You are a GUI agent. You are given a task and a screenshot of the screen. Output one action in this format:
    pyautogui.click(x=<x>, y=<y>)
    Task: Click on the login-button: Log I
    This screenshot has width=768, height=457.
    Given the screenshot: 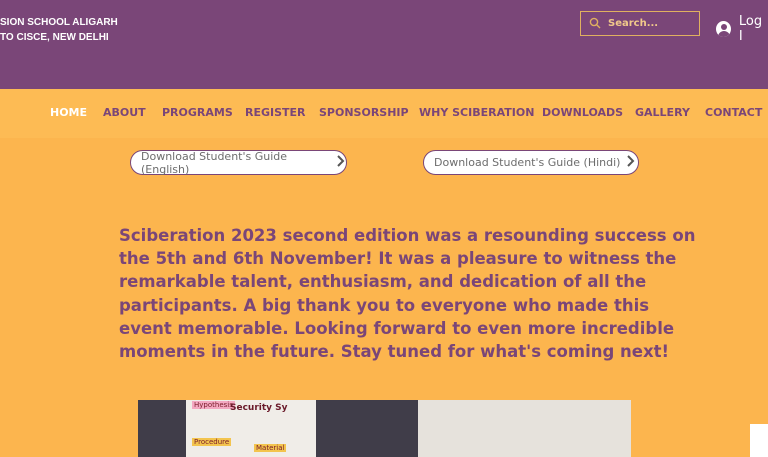 What is the action you would take?
    pyautogui.click(x=742, y=29)
    